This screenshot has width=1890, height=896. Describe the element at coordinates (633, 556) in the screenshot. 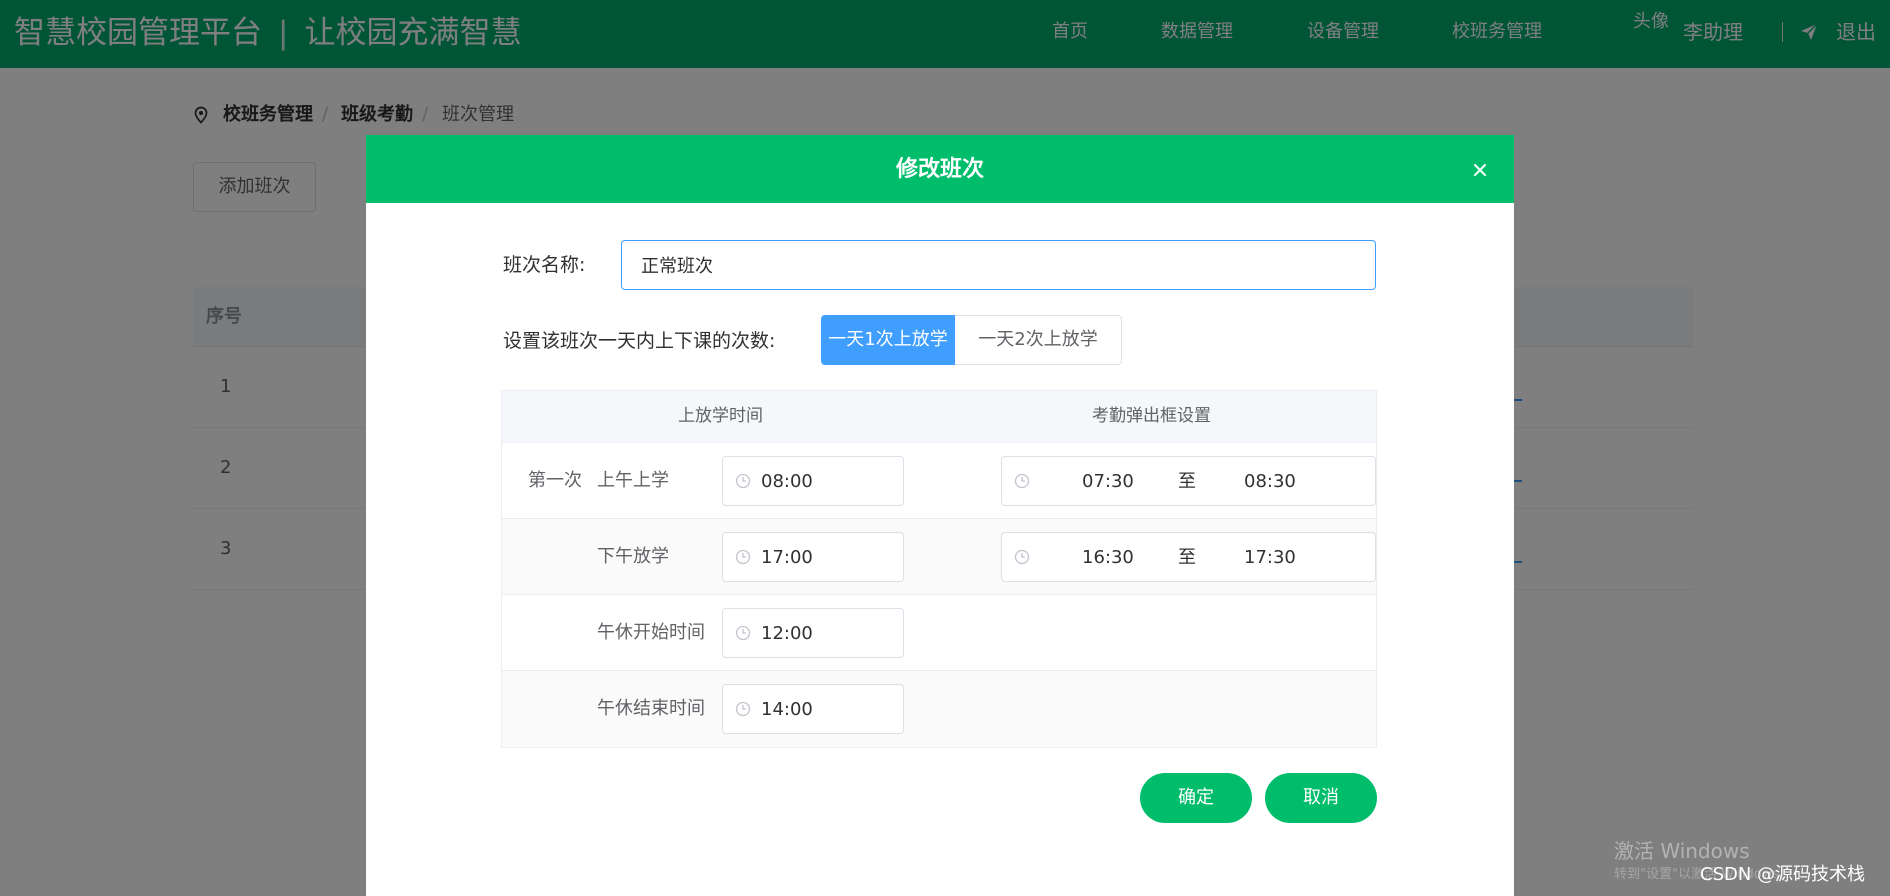

I see `row-label: 下午放学` at that location.